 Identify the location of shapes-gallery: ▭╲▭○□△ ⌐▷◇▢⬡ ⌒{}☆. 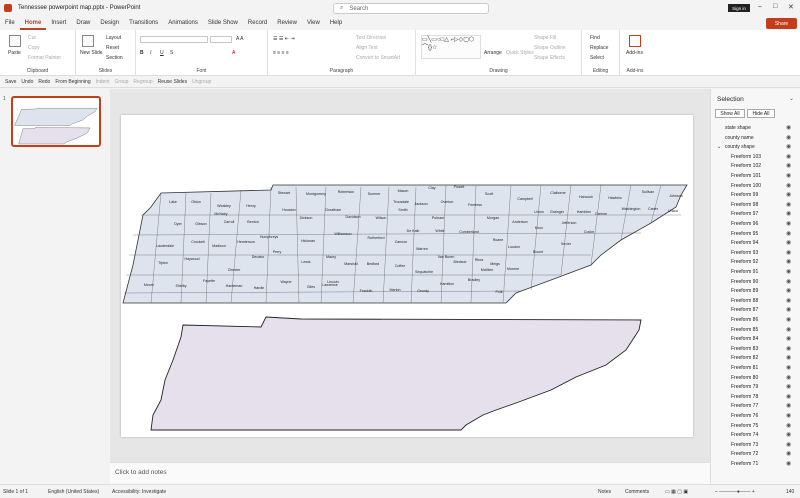
(451, 47).